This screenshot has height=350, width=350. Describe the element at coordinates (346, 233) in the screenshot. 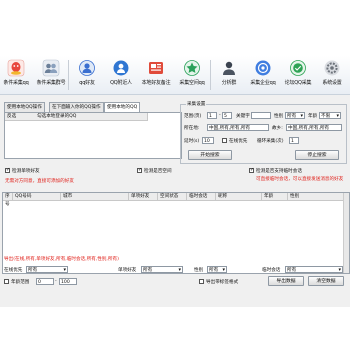

I see `result-table-scrollbar` at that location.